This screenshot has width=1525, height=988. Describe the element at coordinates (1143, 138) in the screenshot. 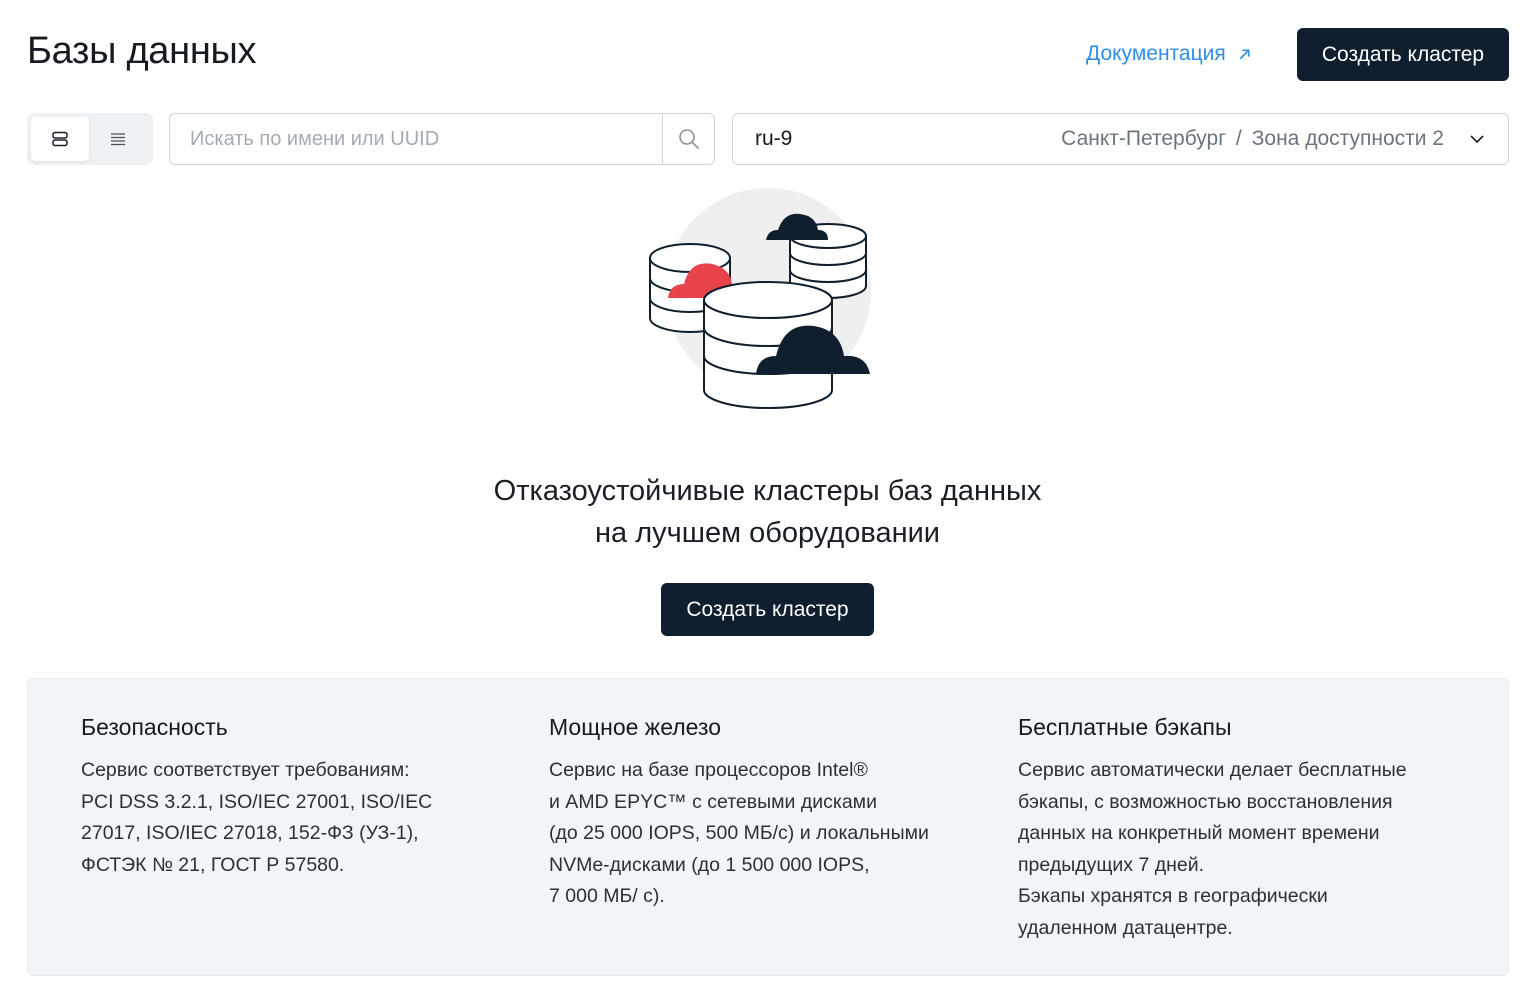

I see `region-city: Санкт-Петербург` at that location.